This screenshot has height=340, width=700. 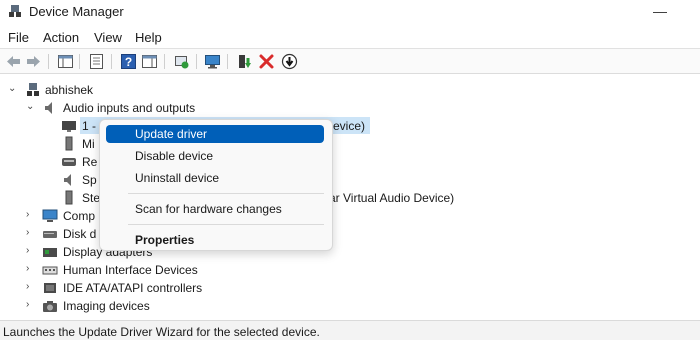 I want to click on tree-node-imaging-devices: › Imaging devices, so click(x=350, y=306).